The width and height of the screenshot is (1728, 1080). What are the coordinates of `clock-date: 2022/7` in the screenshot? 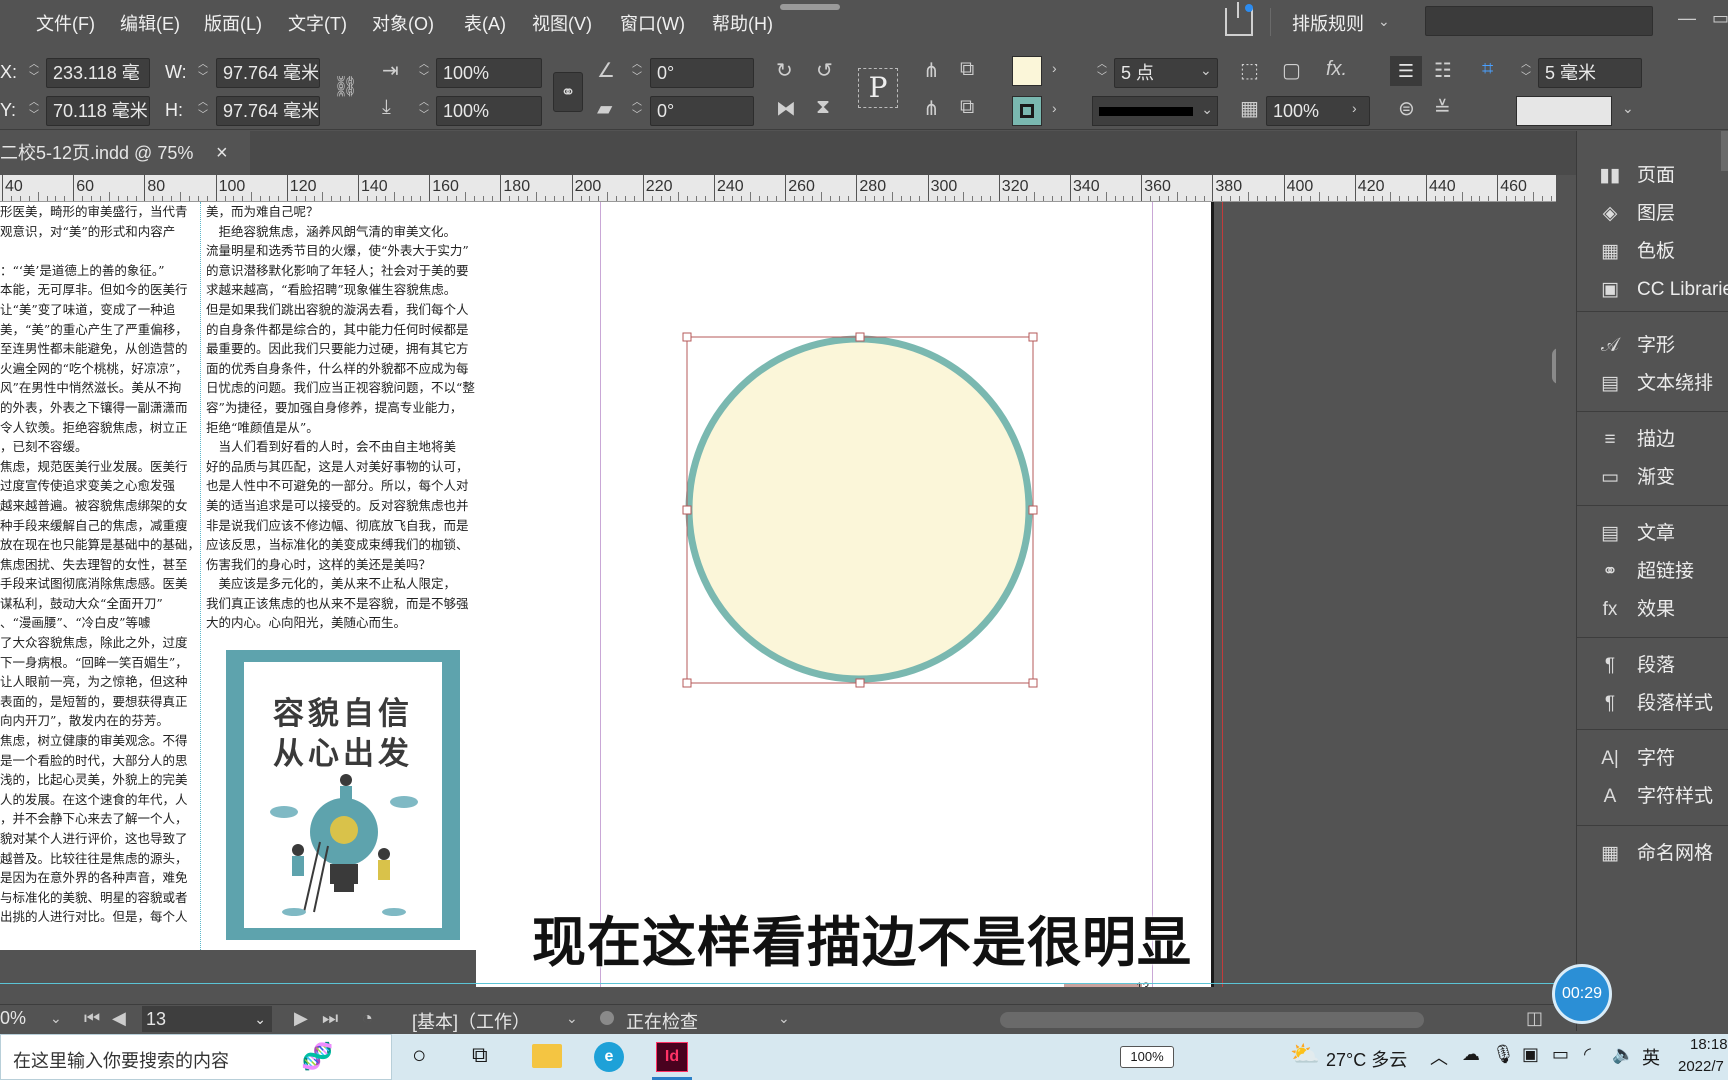 It's located at (1701, 1066).